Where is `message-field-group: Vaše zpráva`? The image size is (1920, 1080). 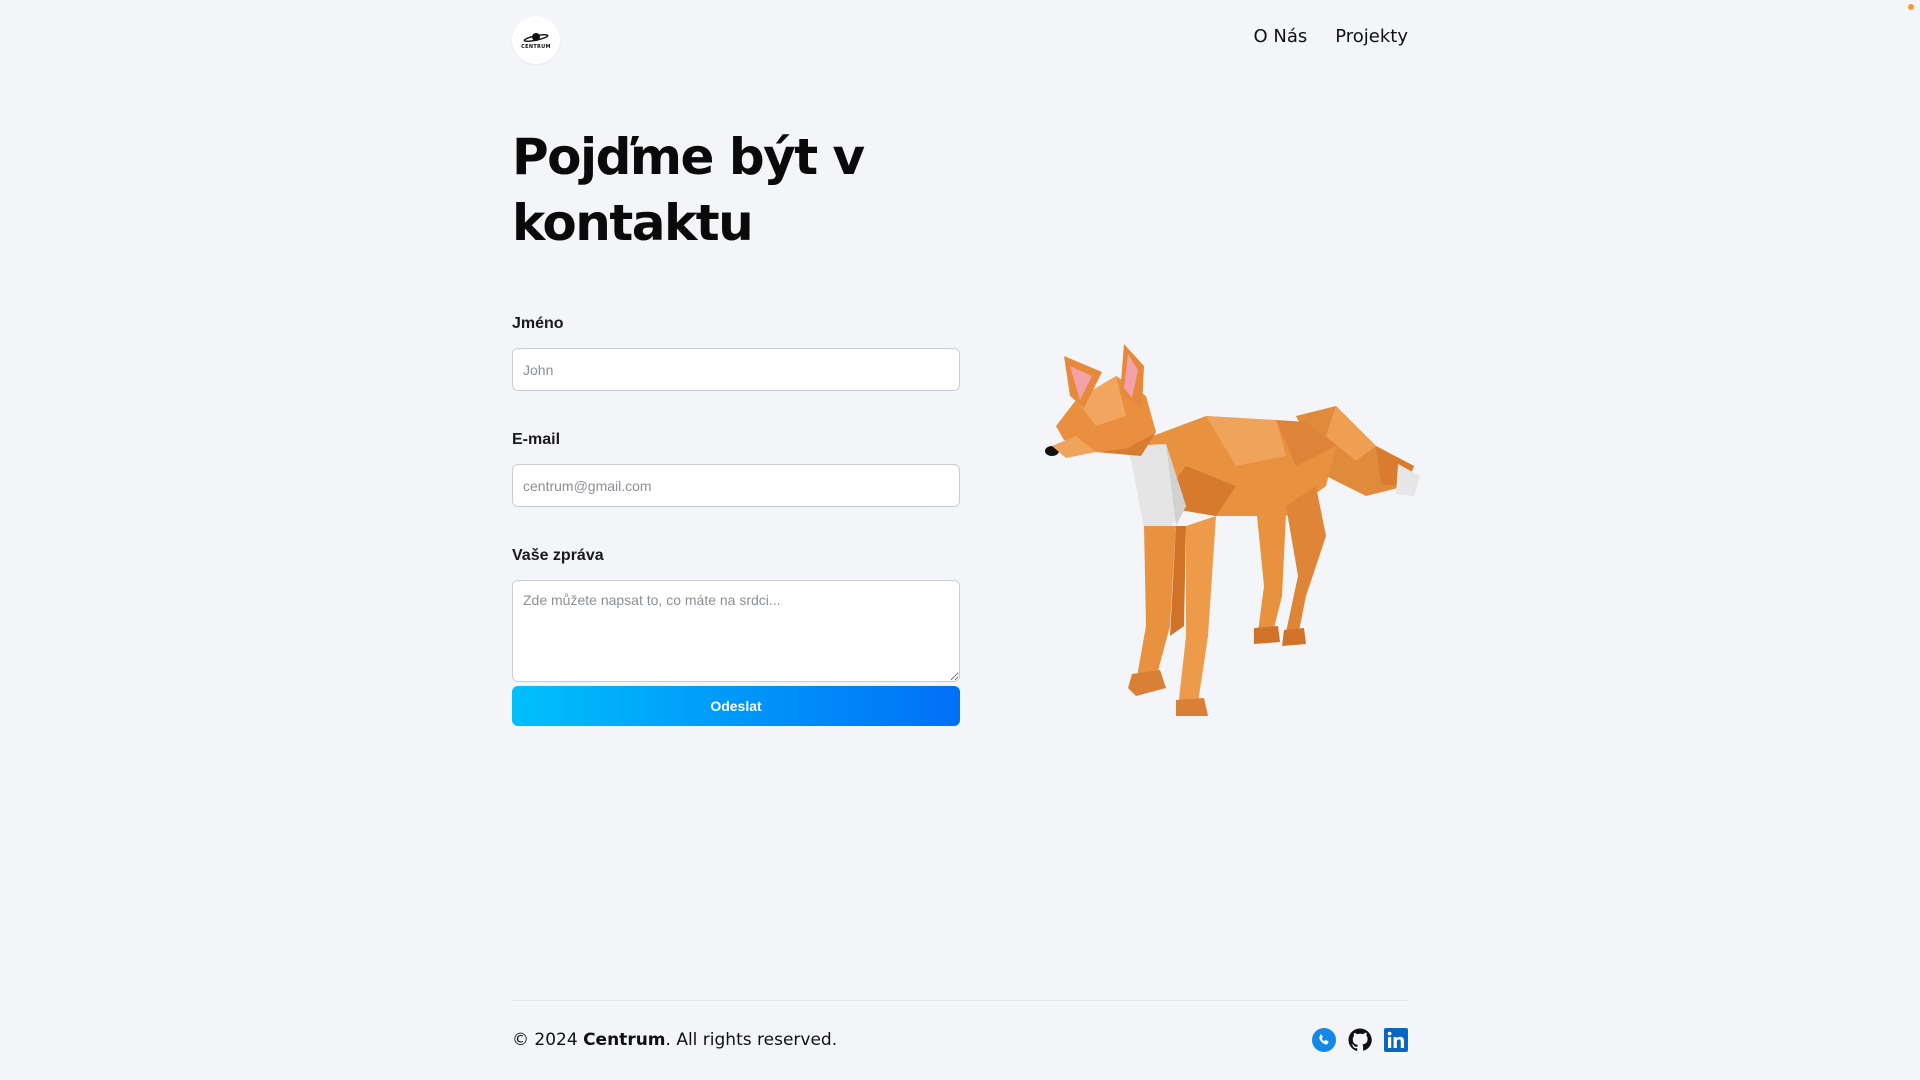 message-field-group: Vaše zpráva is located at coordinates (736, 614).